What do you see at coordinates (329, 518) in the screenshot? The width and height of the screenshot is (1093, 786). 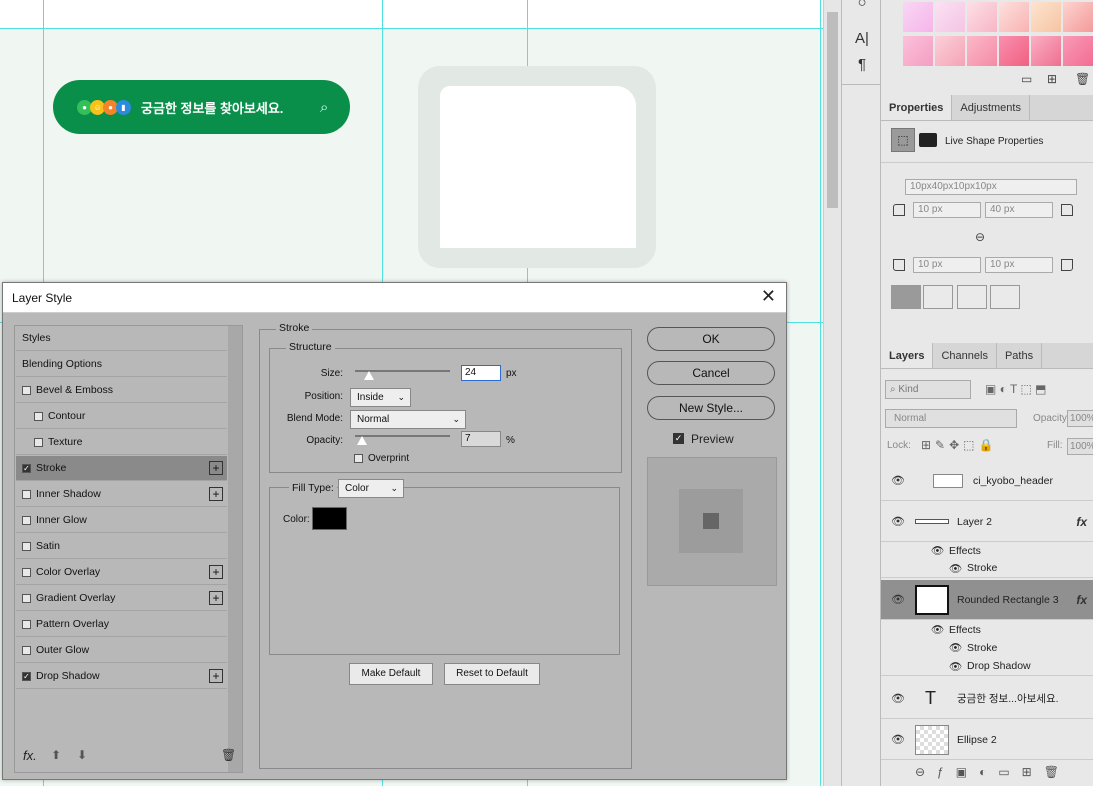 I see `stroke-color-swatch` at bounding box center [329, 518].